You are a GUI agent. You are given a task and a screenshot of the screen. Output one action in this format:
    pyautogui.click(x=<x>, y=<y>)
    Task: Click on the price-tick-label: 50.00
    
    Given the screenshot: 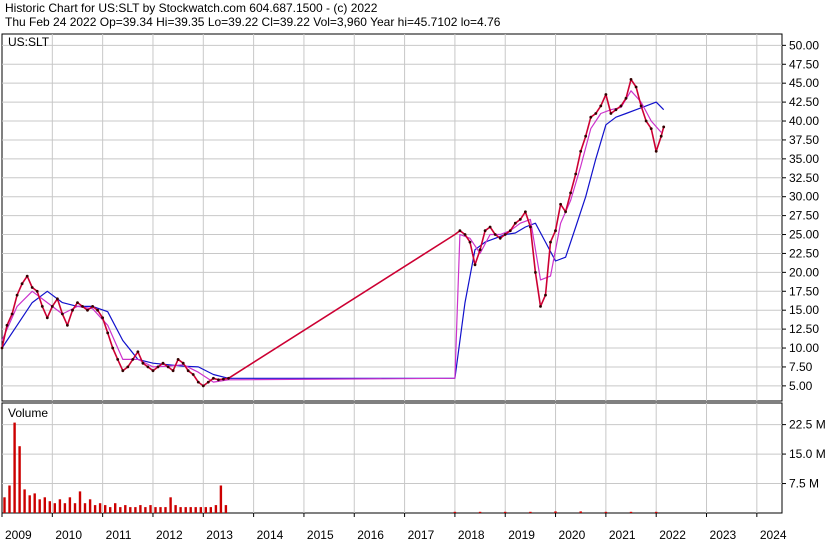 What is the action you would take?
    pyautogui.click(x=804, y=45)
    